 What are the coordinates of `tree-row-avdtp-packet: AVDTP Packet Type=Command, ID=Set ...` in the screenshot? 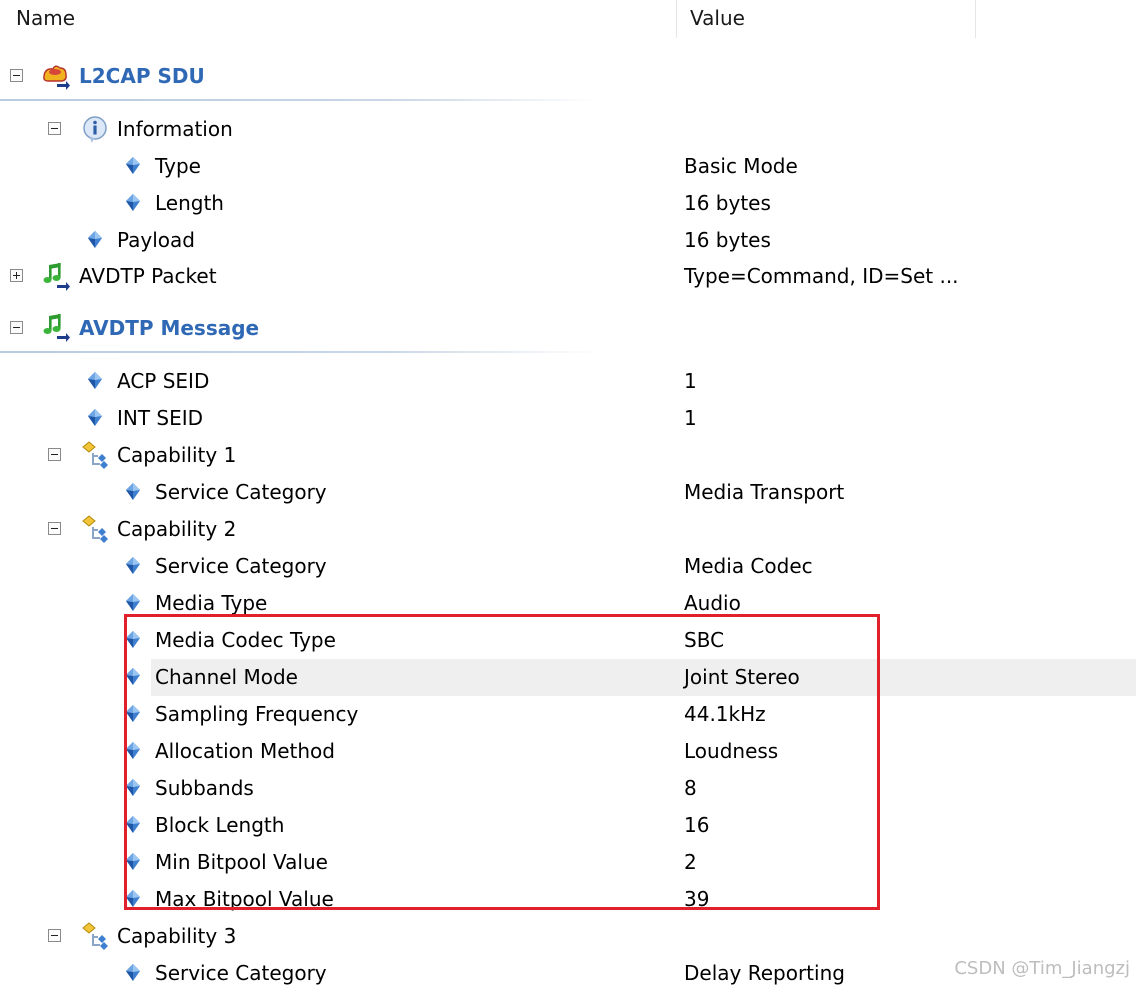 It's located at (568, 276).